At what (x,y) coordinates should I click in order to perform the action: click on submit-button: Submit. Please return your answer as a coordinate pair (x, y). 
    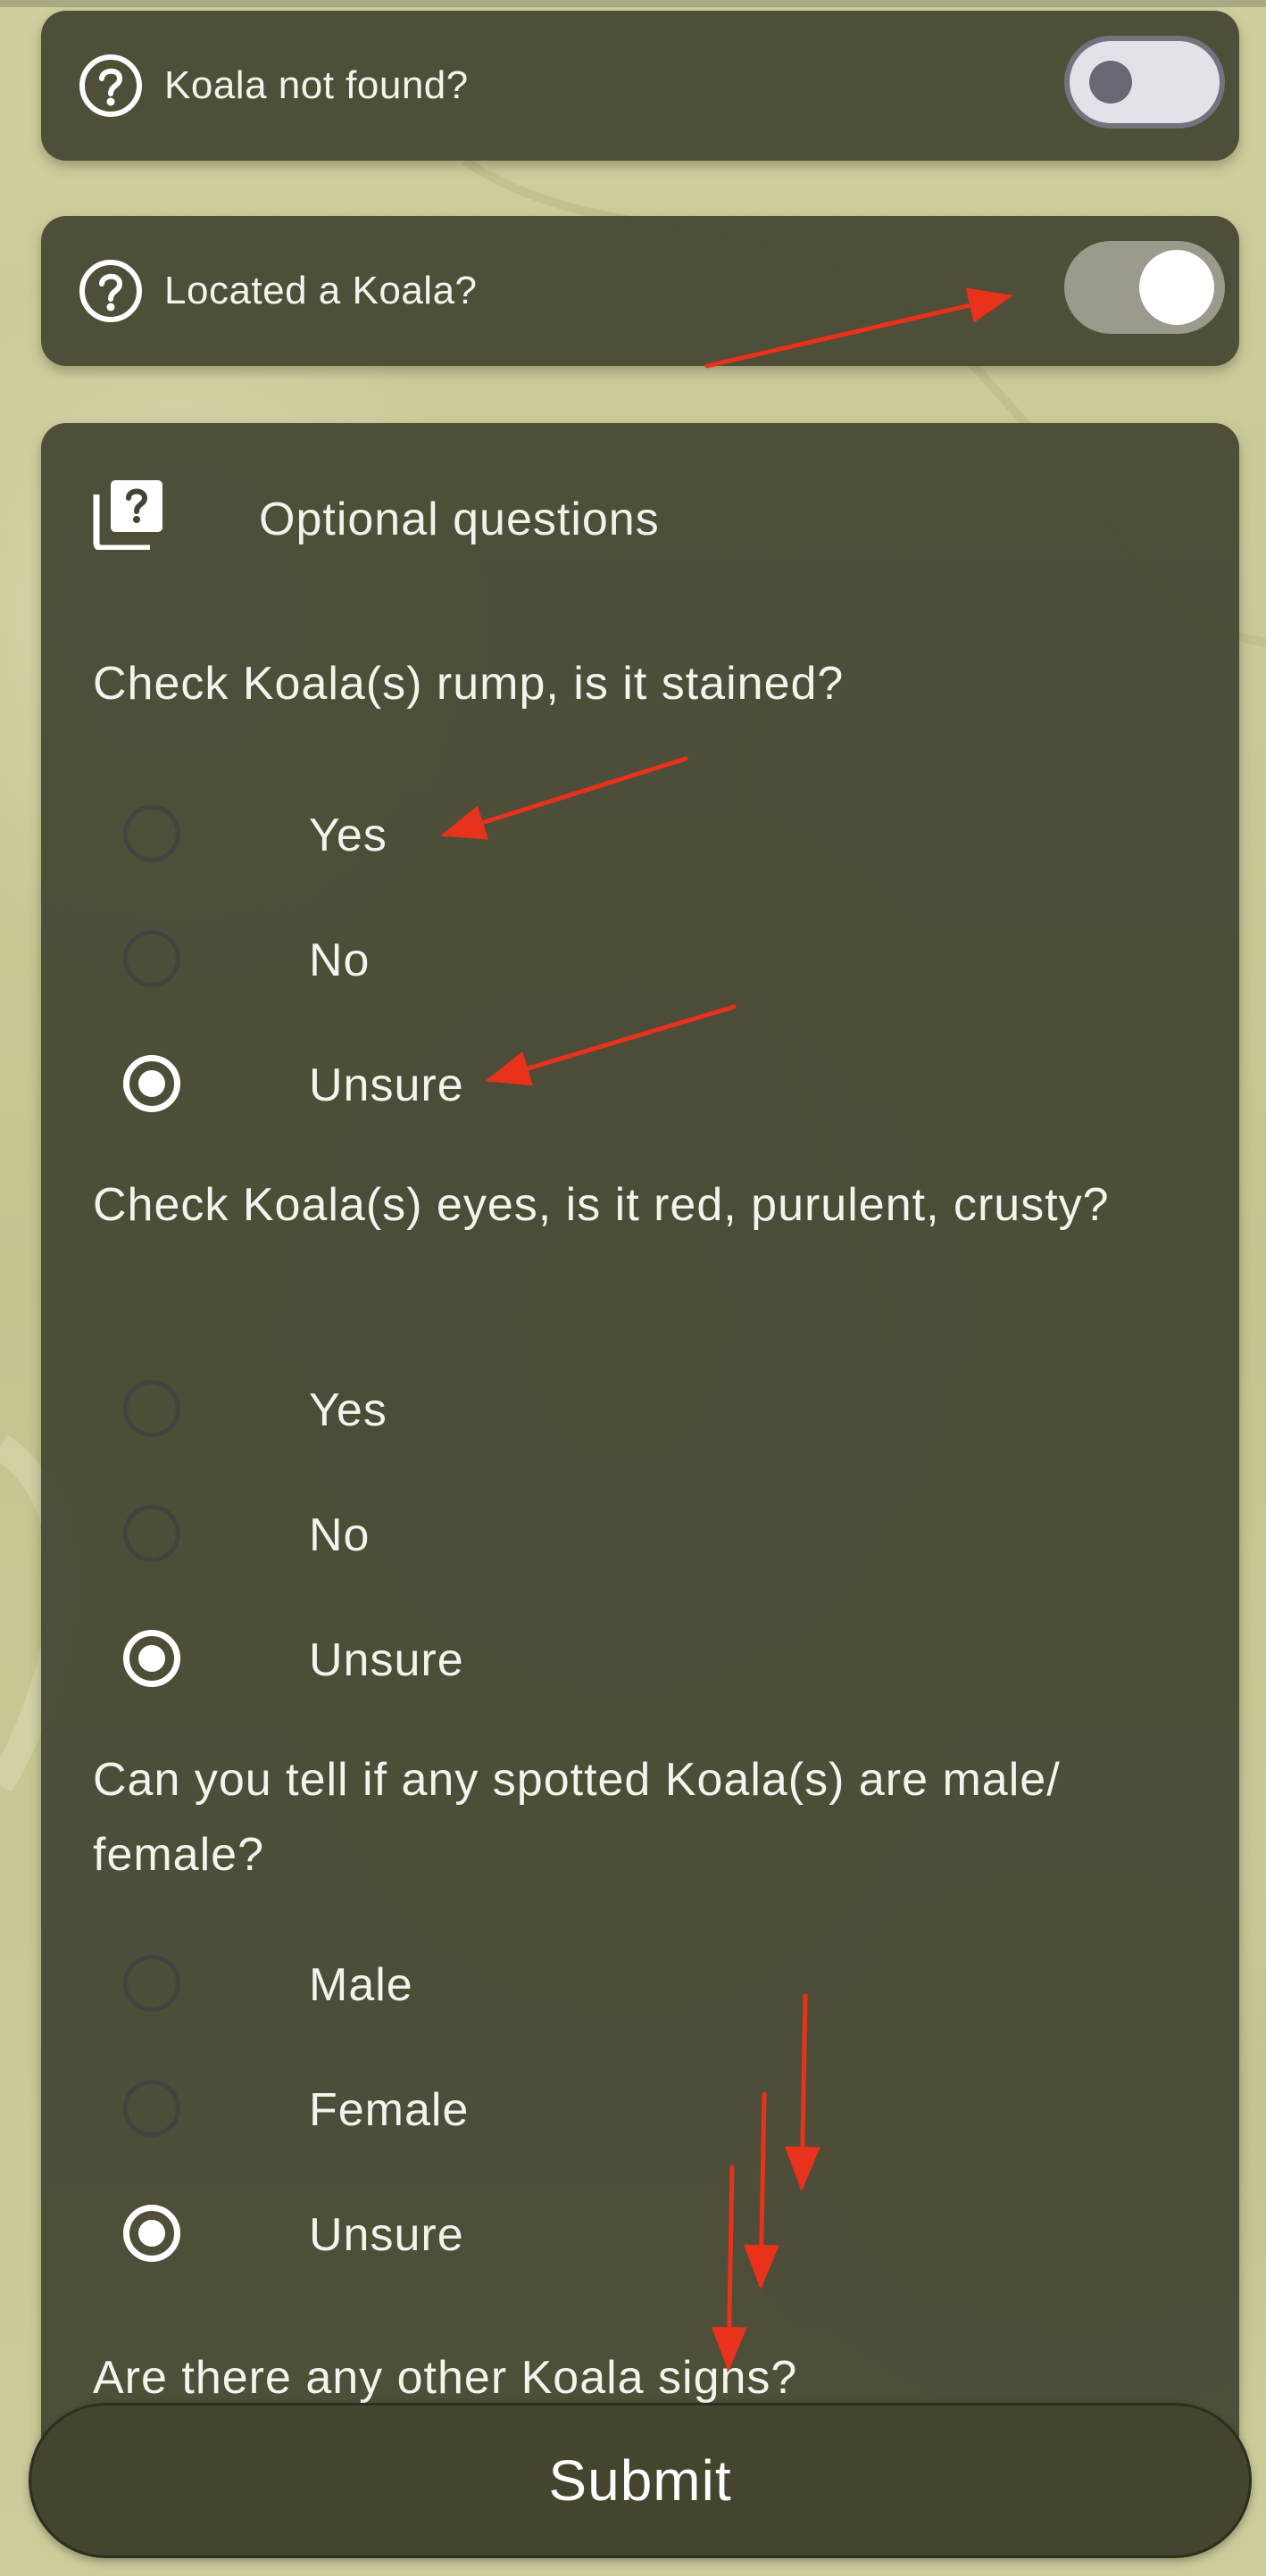
    Looking at the image, I should click on (640, 2480).